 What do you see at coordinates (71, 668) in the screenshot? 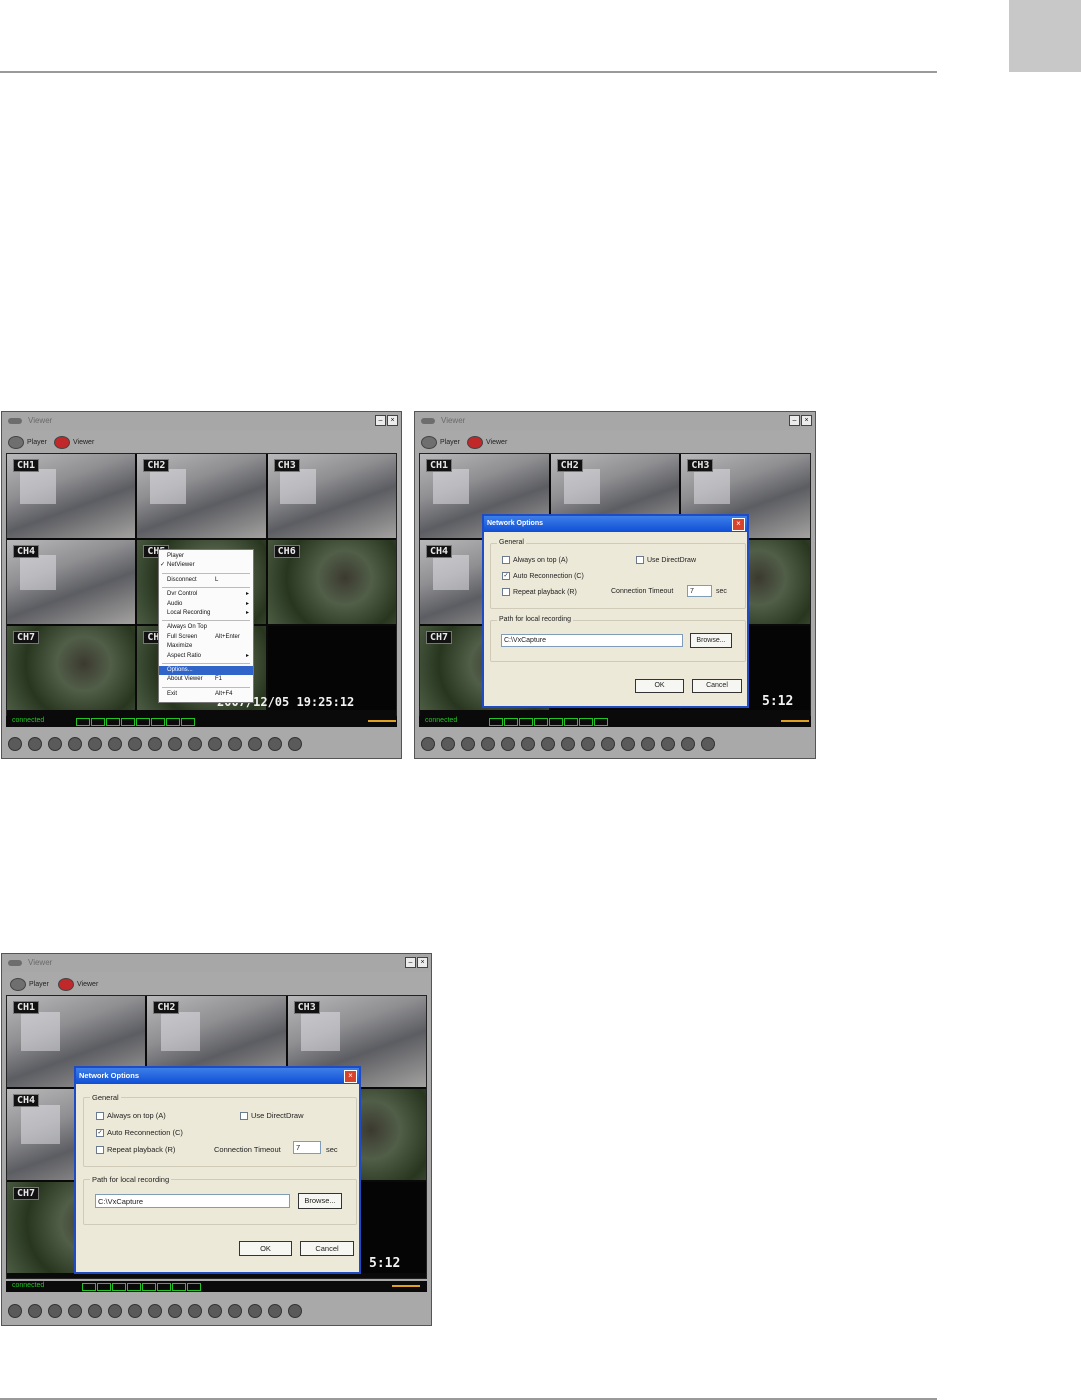
I see `channel-tile: CH7` at bounding box center [71, 668].